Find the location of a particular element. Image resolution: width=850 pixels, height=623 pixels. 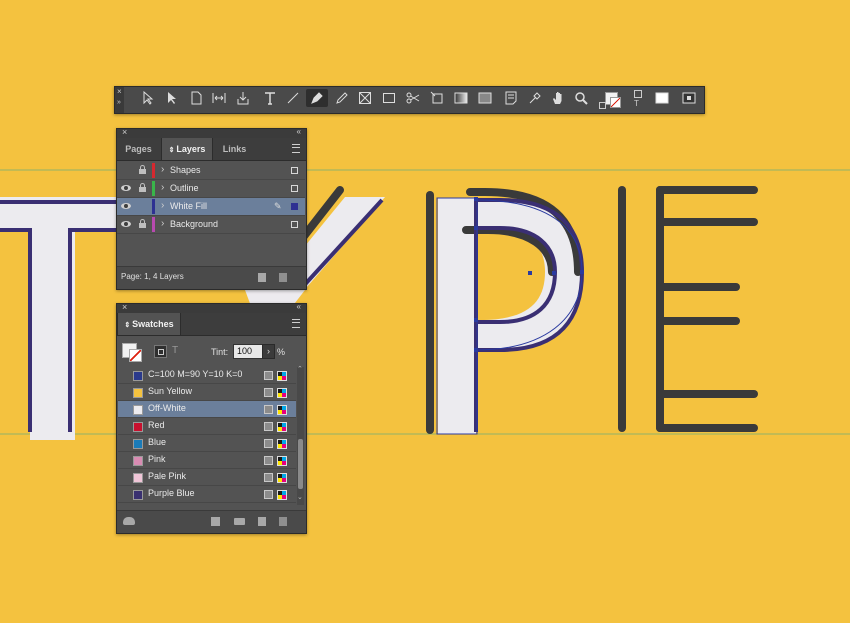

letter-e is located at coordinates (688, 309).